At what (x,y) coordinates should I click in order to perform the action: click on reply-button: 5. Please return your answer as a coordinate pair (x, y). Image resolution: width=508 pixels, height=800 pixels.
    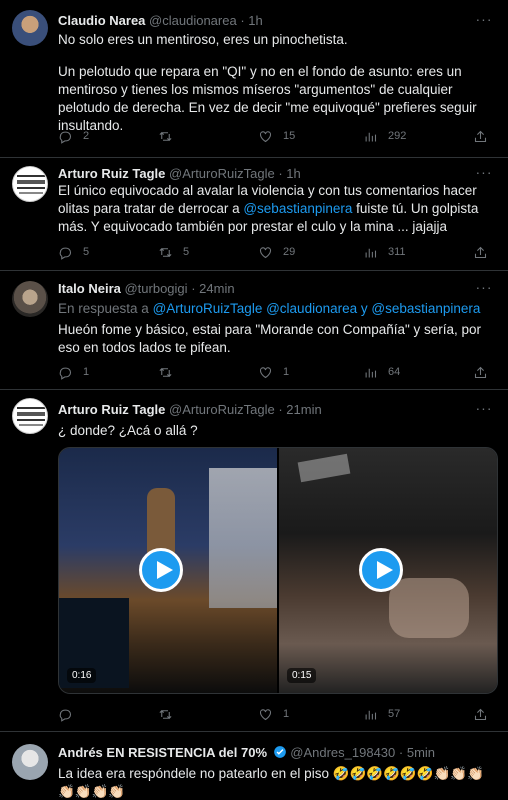
    Looking at the image, I should click on (73, 252).